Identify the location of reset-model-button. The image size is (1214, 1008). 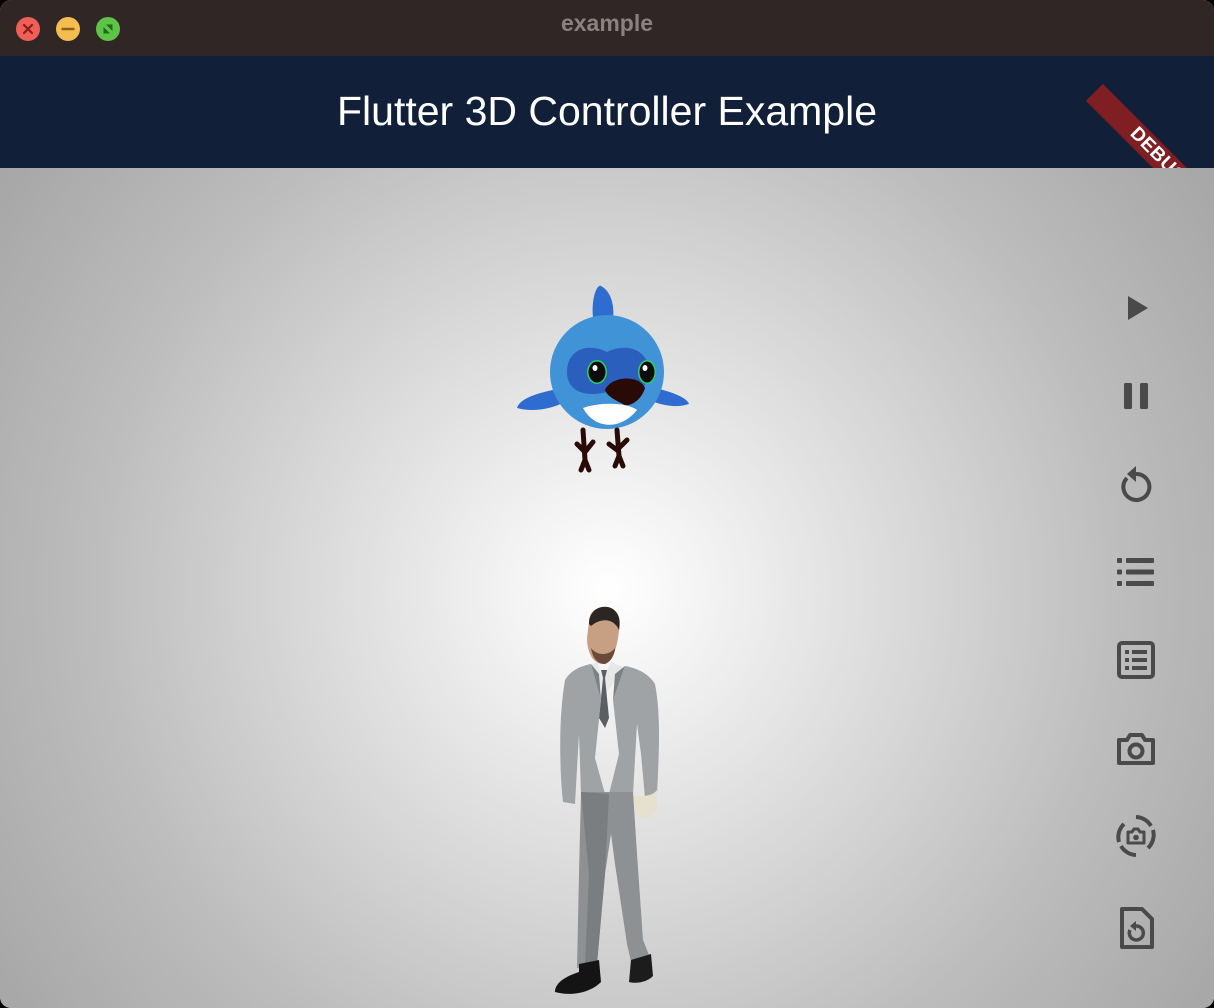
(1136, 928).